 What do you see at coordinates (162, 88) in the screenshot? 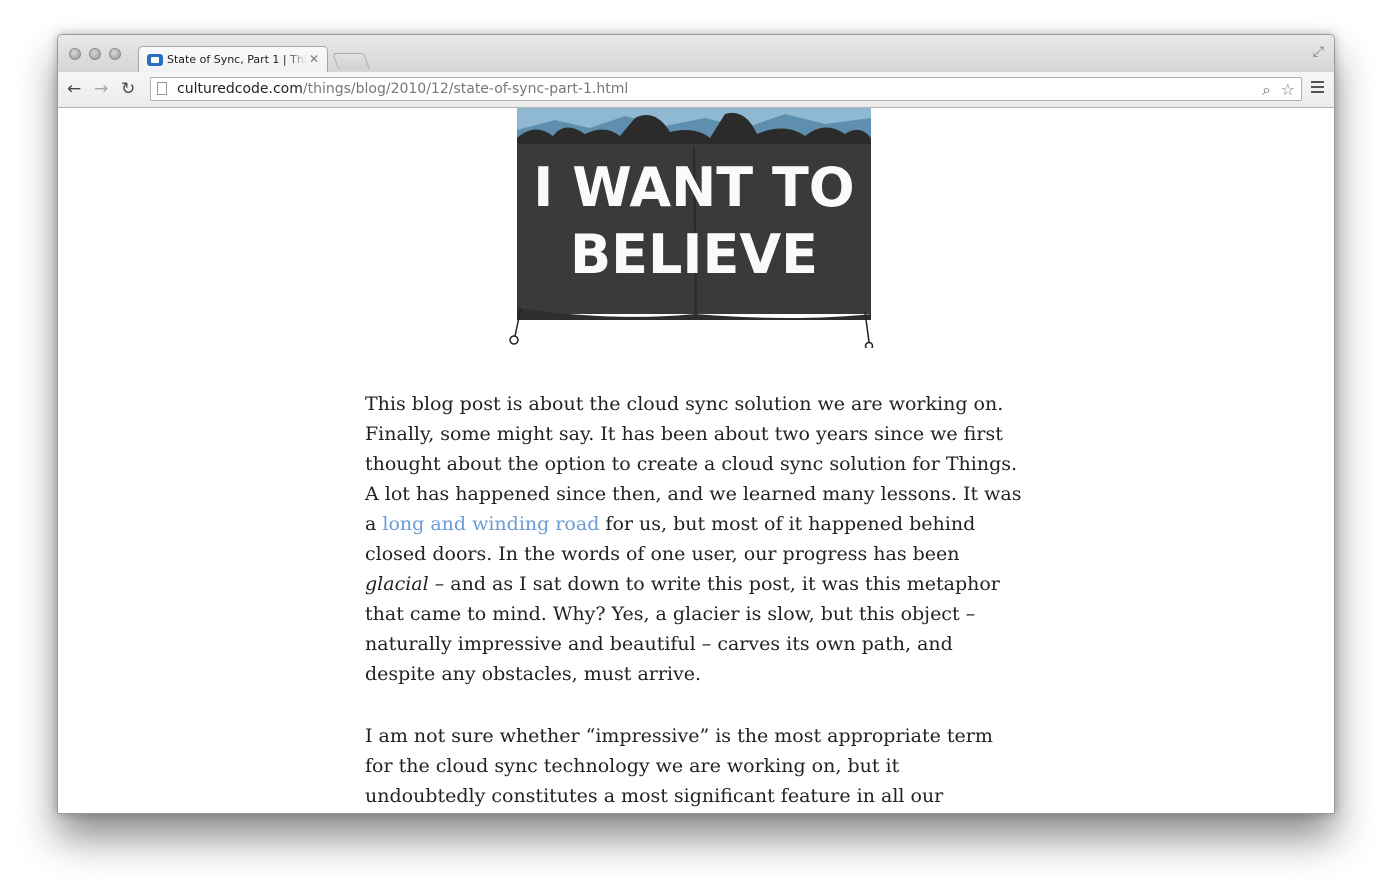
I see `page-icon` at bounding box center [162, 88].